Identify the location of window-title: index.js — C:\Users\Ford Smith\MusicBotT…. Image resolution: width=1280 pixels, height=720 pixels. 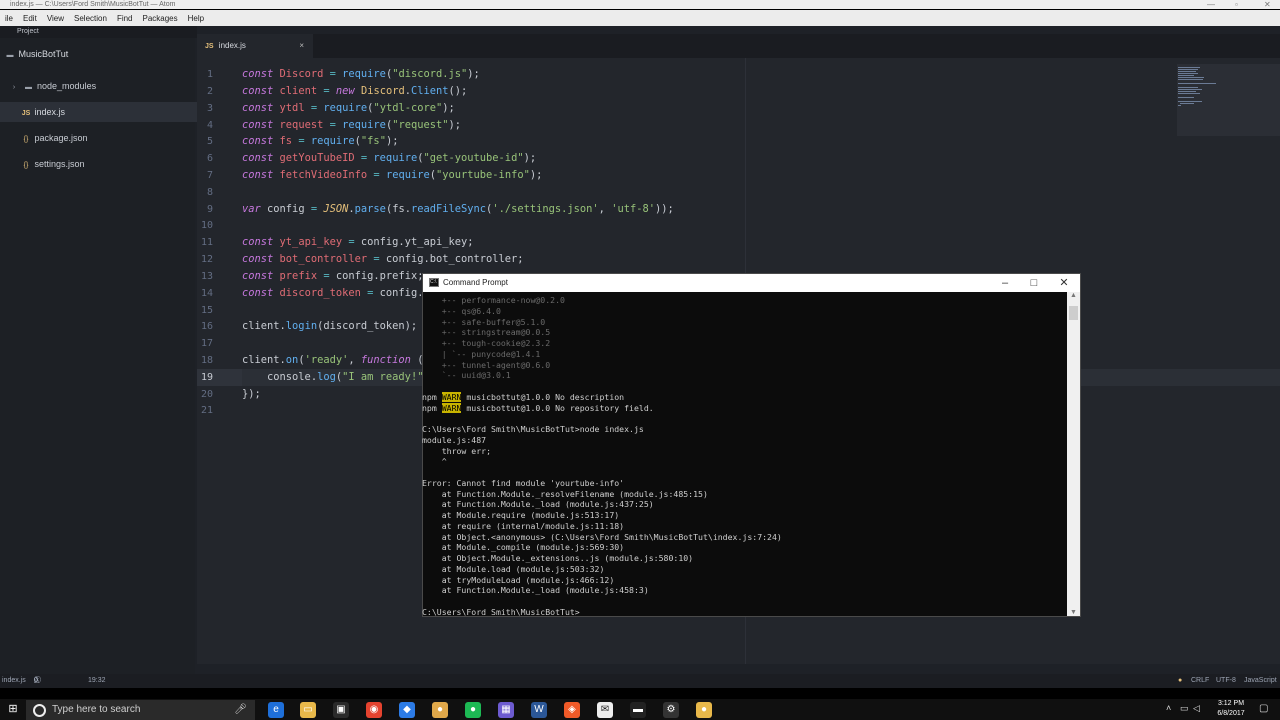
(93, 4).